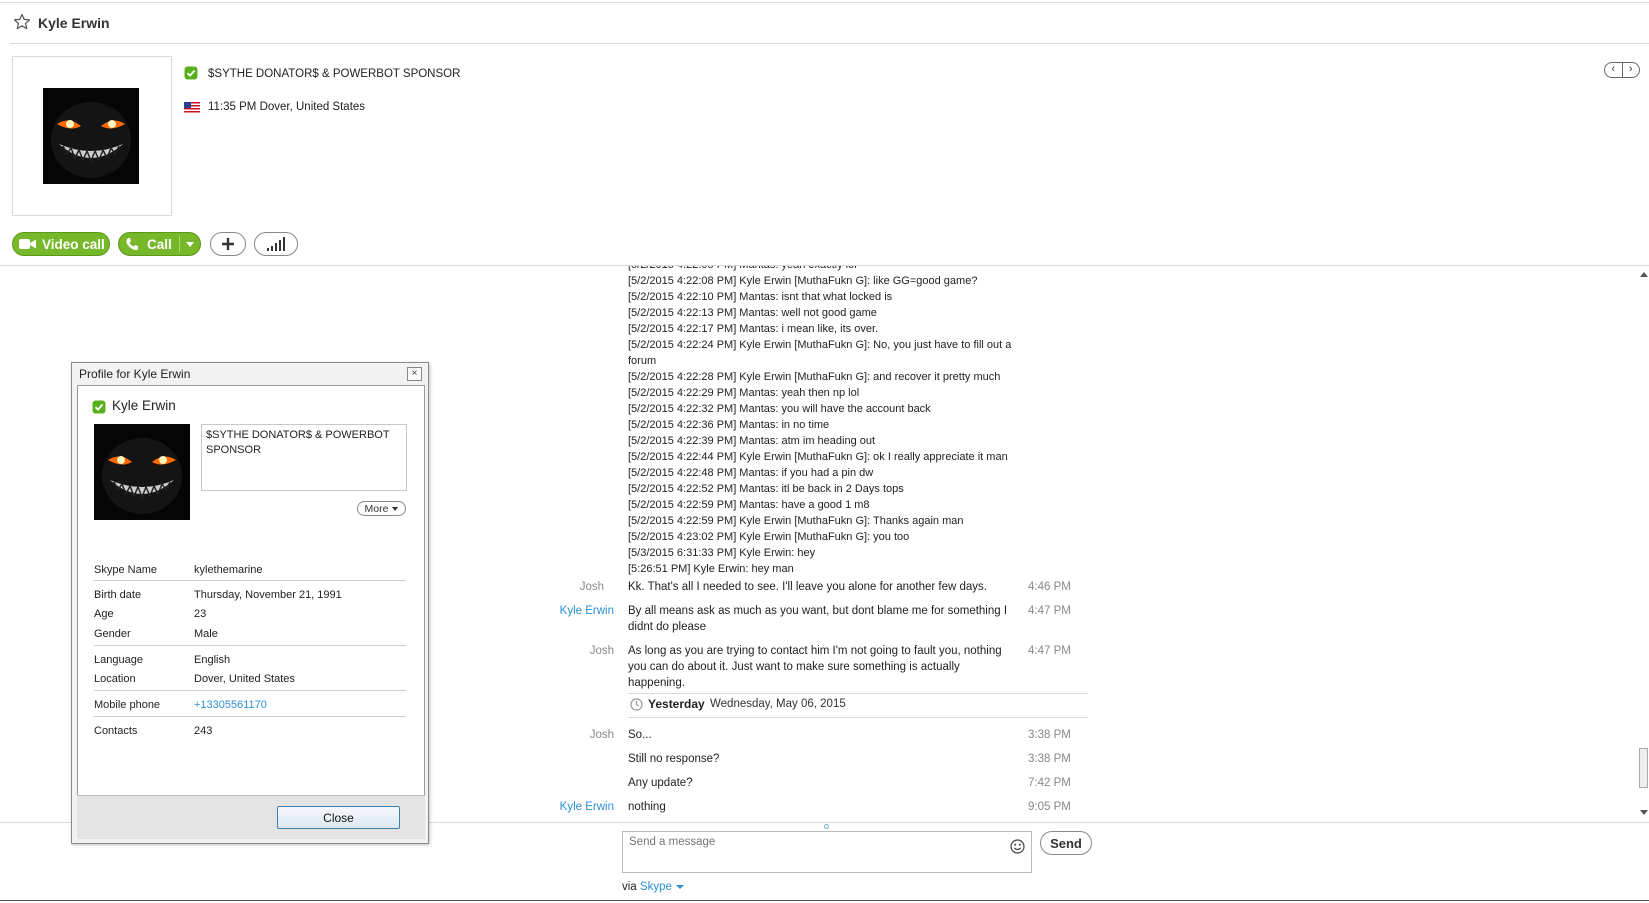 This screenshot has height=903, width=1649. I want to click on via-service-selector: Skype, so click(656, 887).